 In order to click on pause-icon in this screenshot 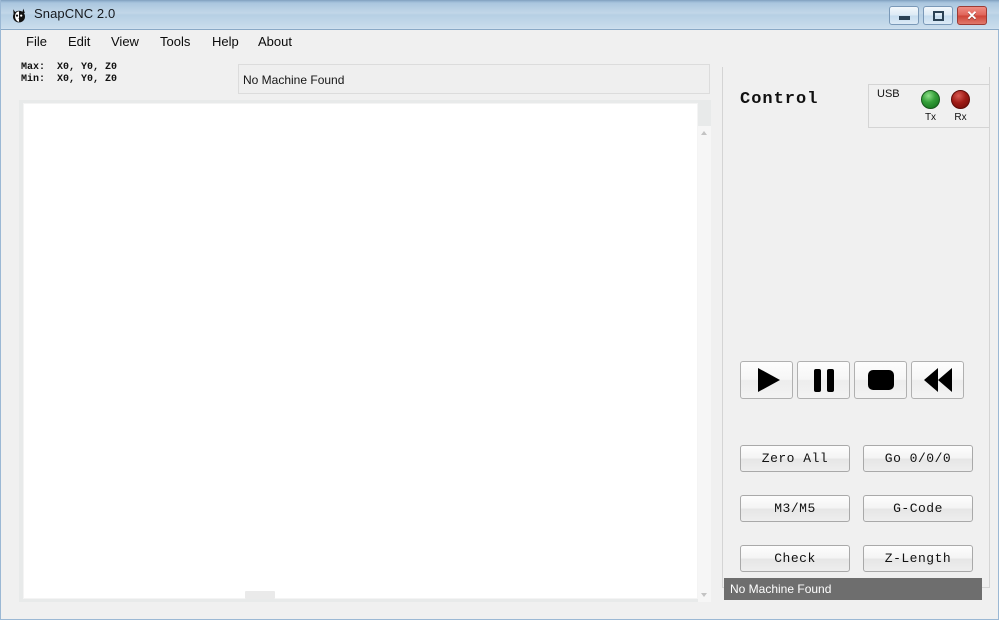, I will do `click(823, 380)`.